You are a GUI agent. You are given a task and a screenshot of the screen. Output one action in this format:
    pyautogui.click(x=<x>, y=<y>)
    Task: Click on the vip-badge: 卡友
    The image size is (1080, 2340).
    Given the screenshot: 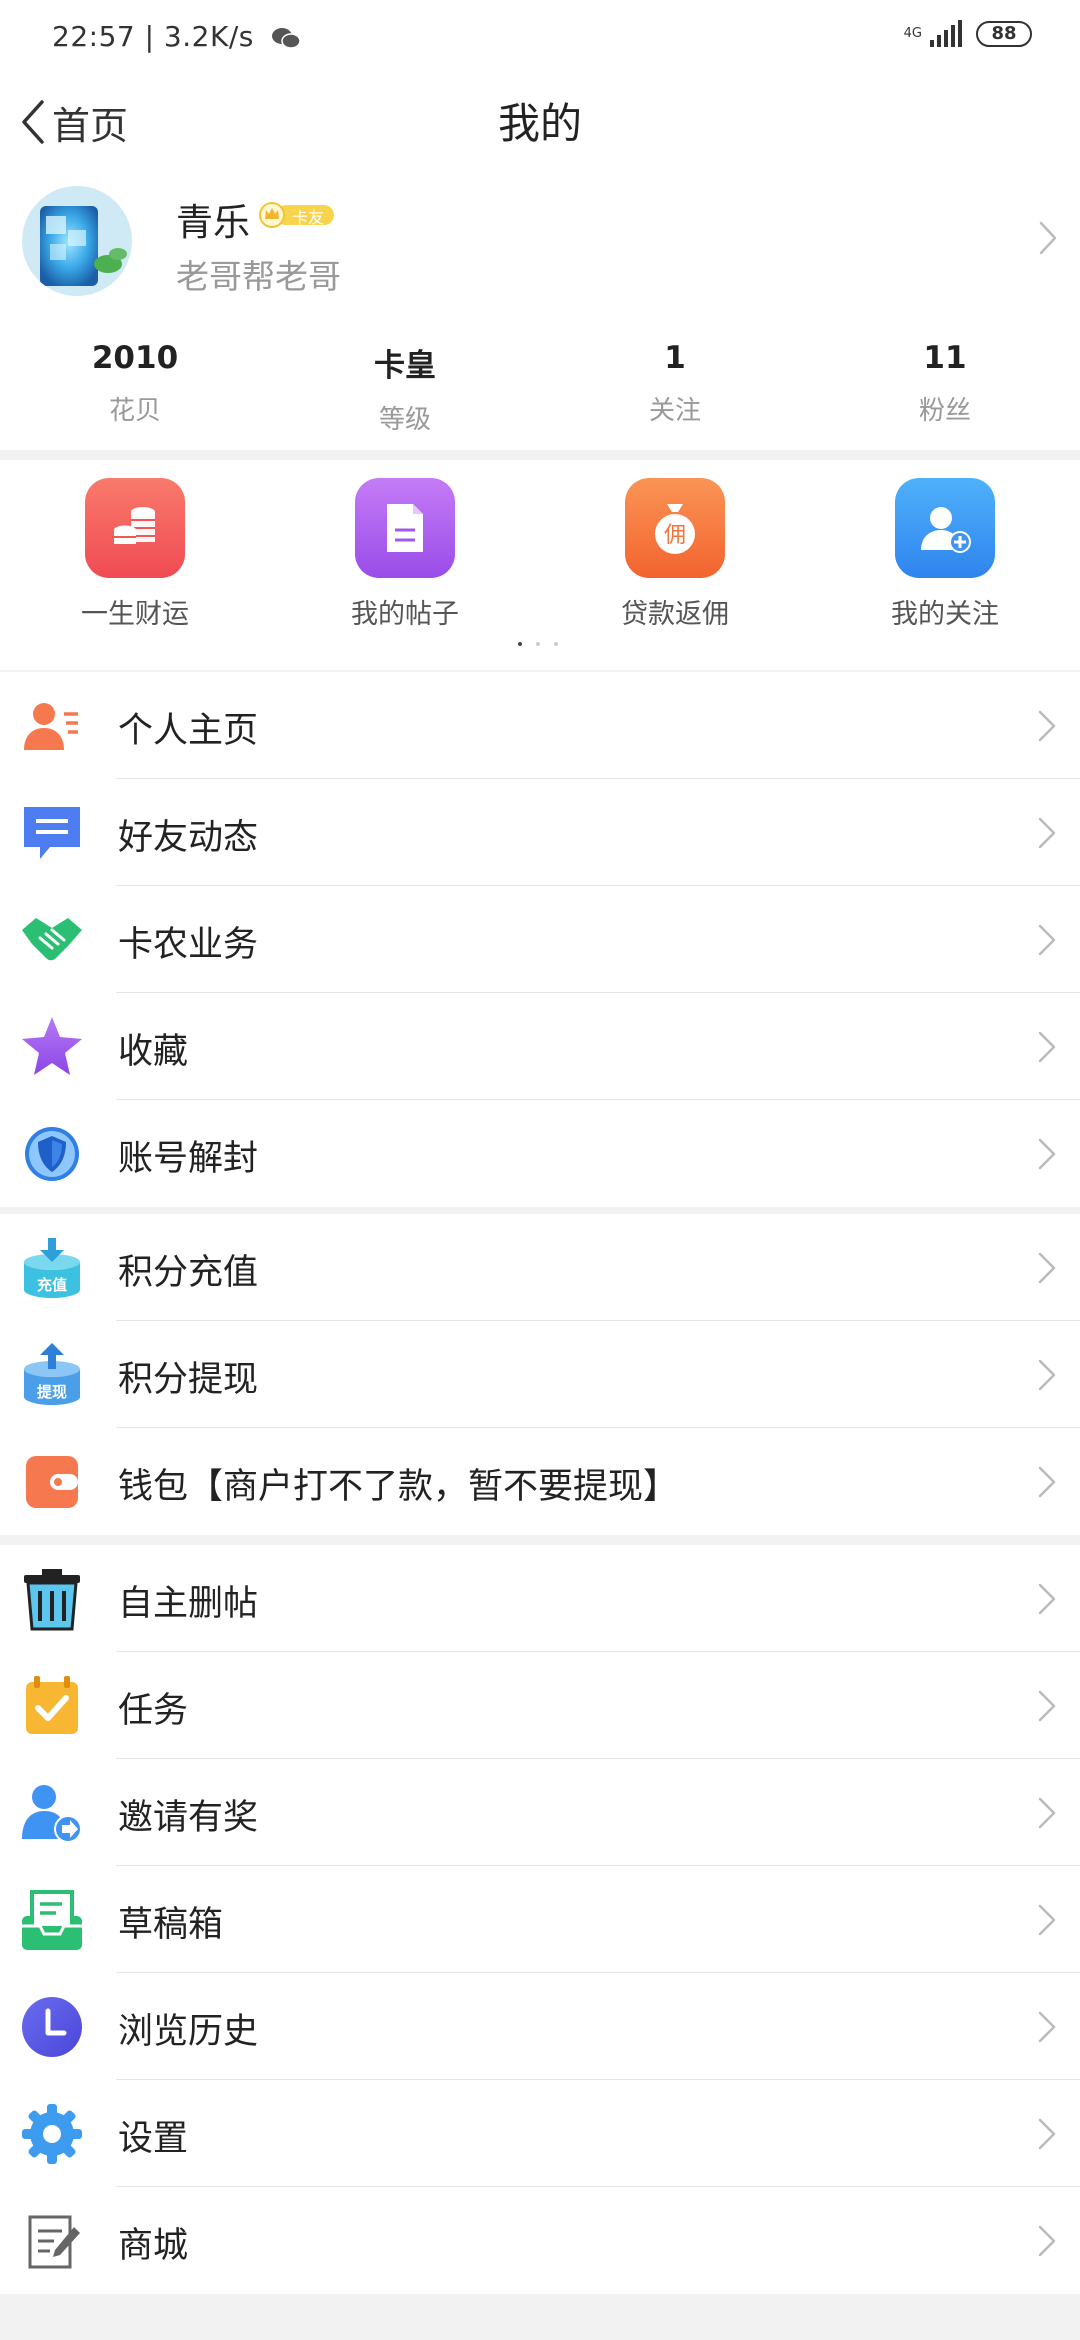 What is the action you would take?
    pyautogui.click(x=297, y=215)
    